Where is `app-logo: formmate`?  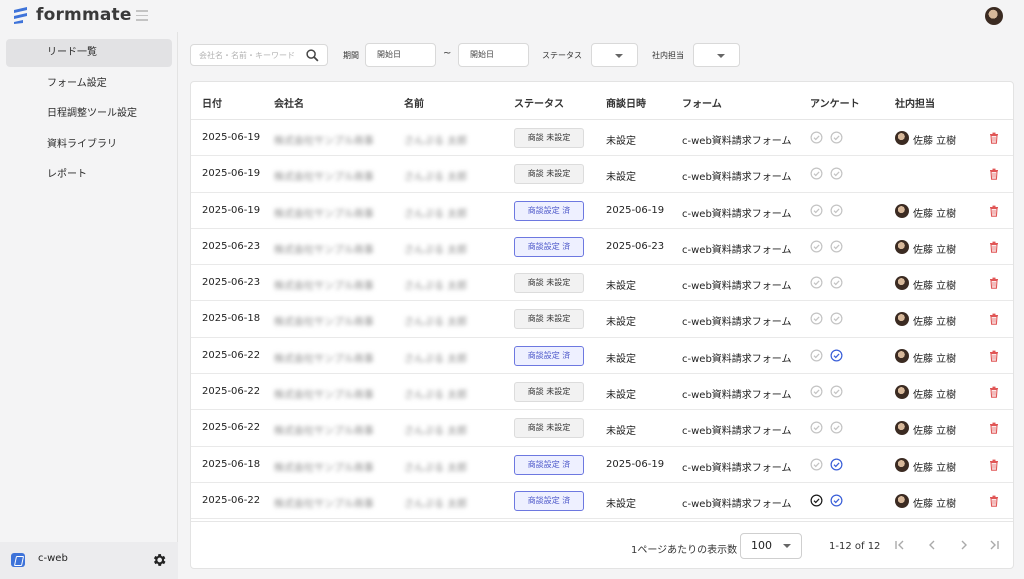
app-logo: formmate is located at coordinates (72, 15).